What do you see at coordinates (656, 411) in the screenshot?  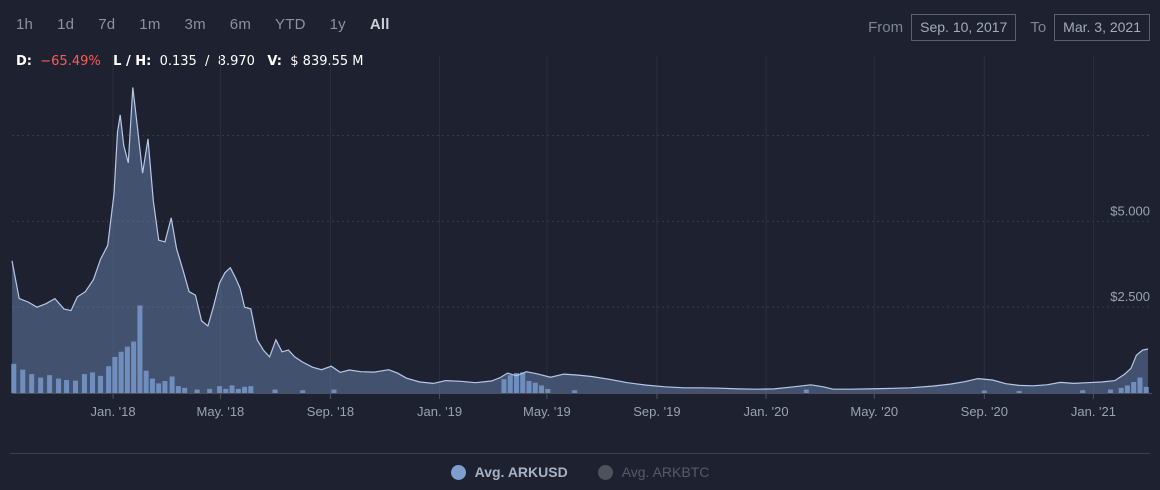 I see `x-tick-label: Sep. '19` at bounding box center [656, 411].